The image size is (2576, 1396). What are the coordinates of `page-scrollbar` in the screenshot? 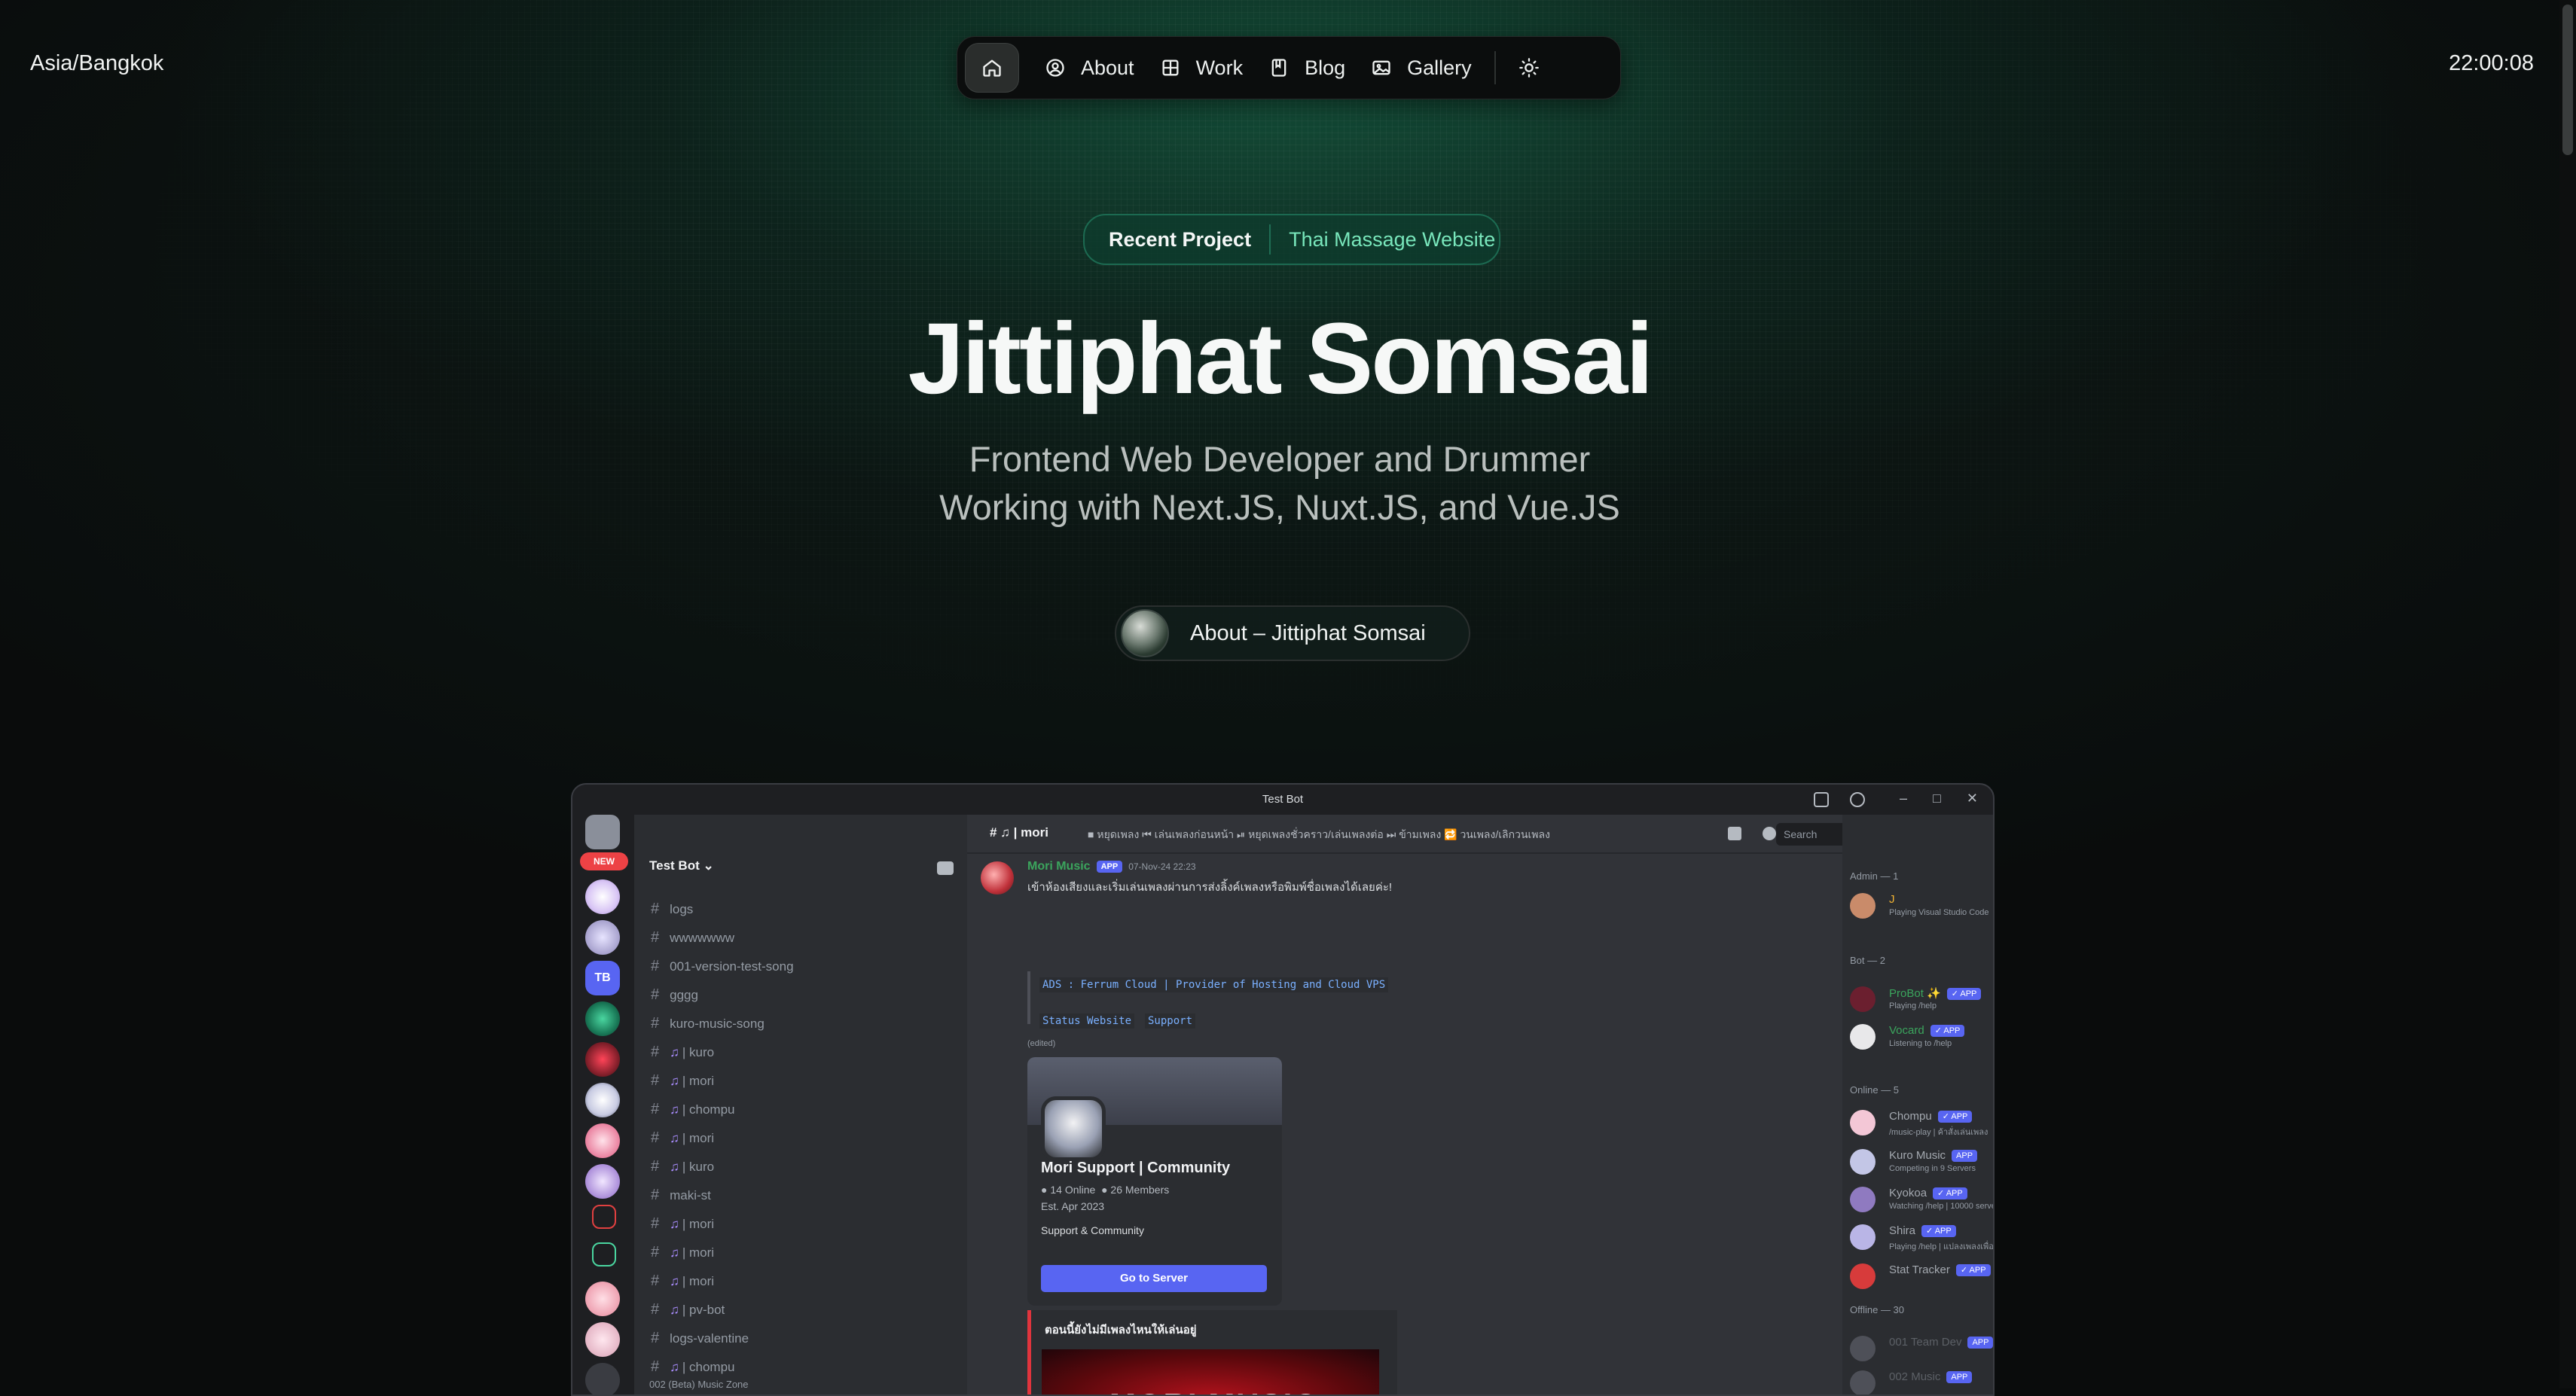 It's located at (2568, 694).